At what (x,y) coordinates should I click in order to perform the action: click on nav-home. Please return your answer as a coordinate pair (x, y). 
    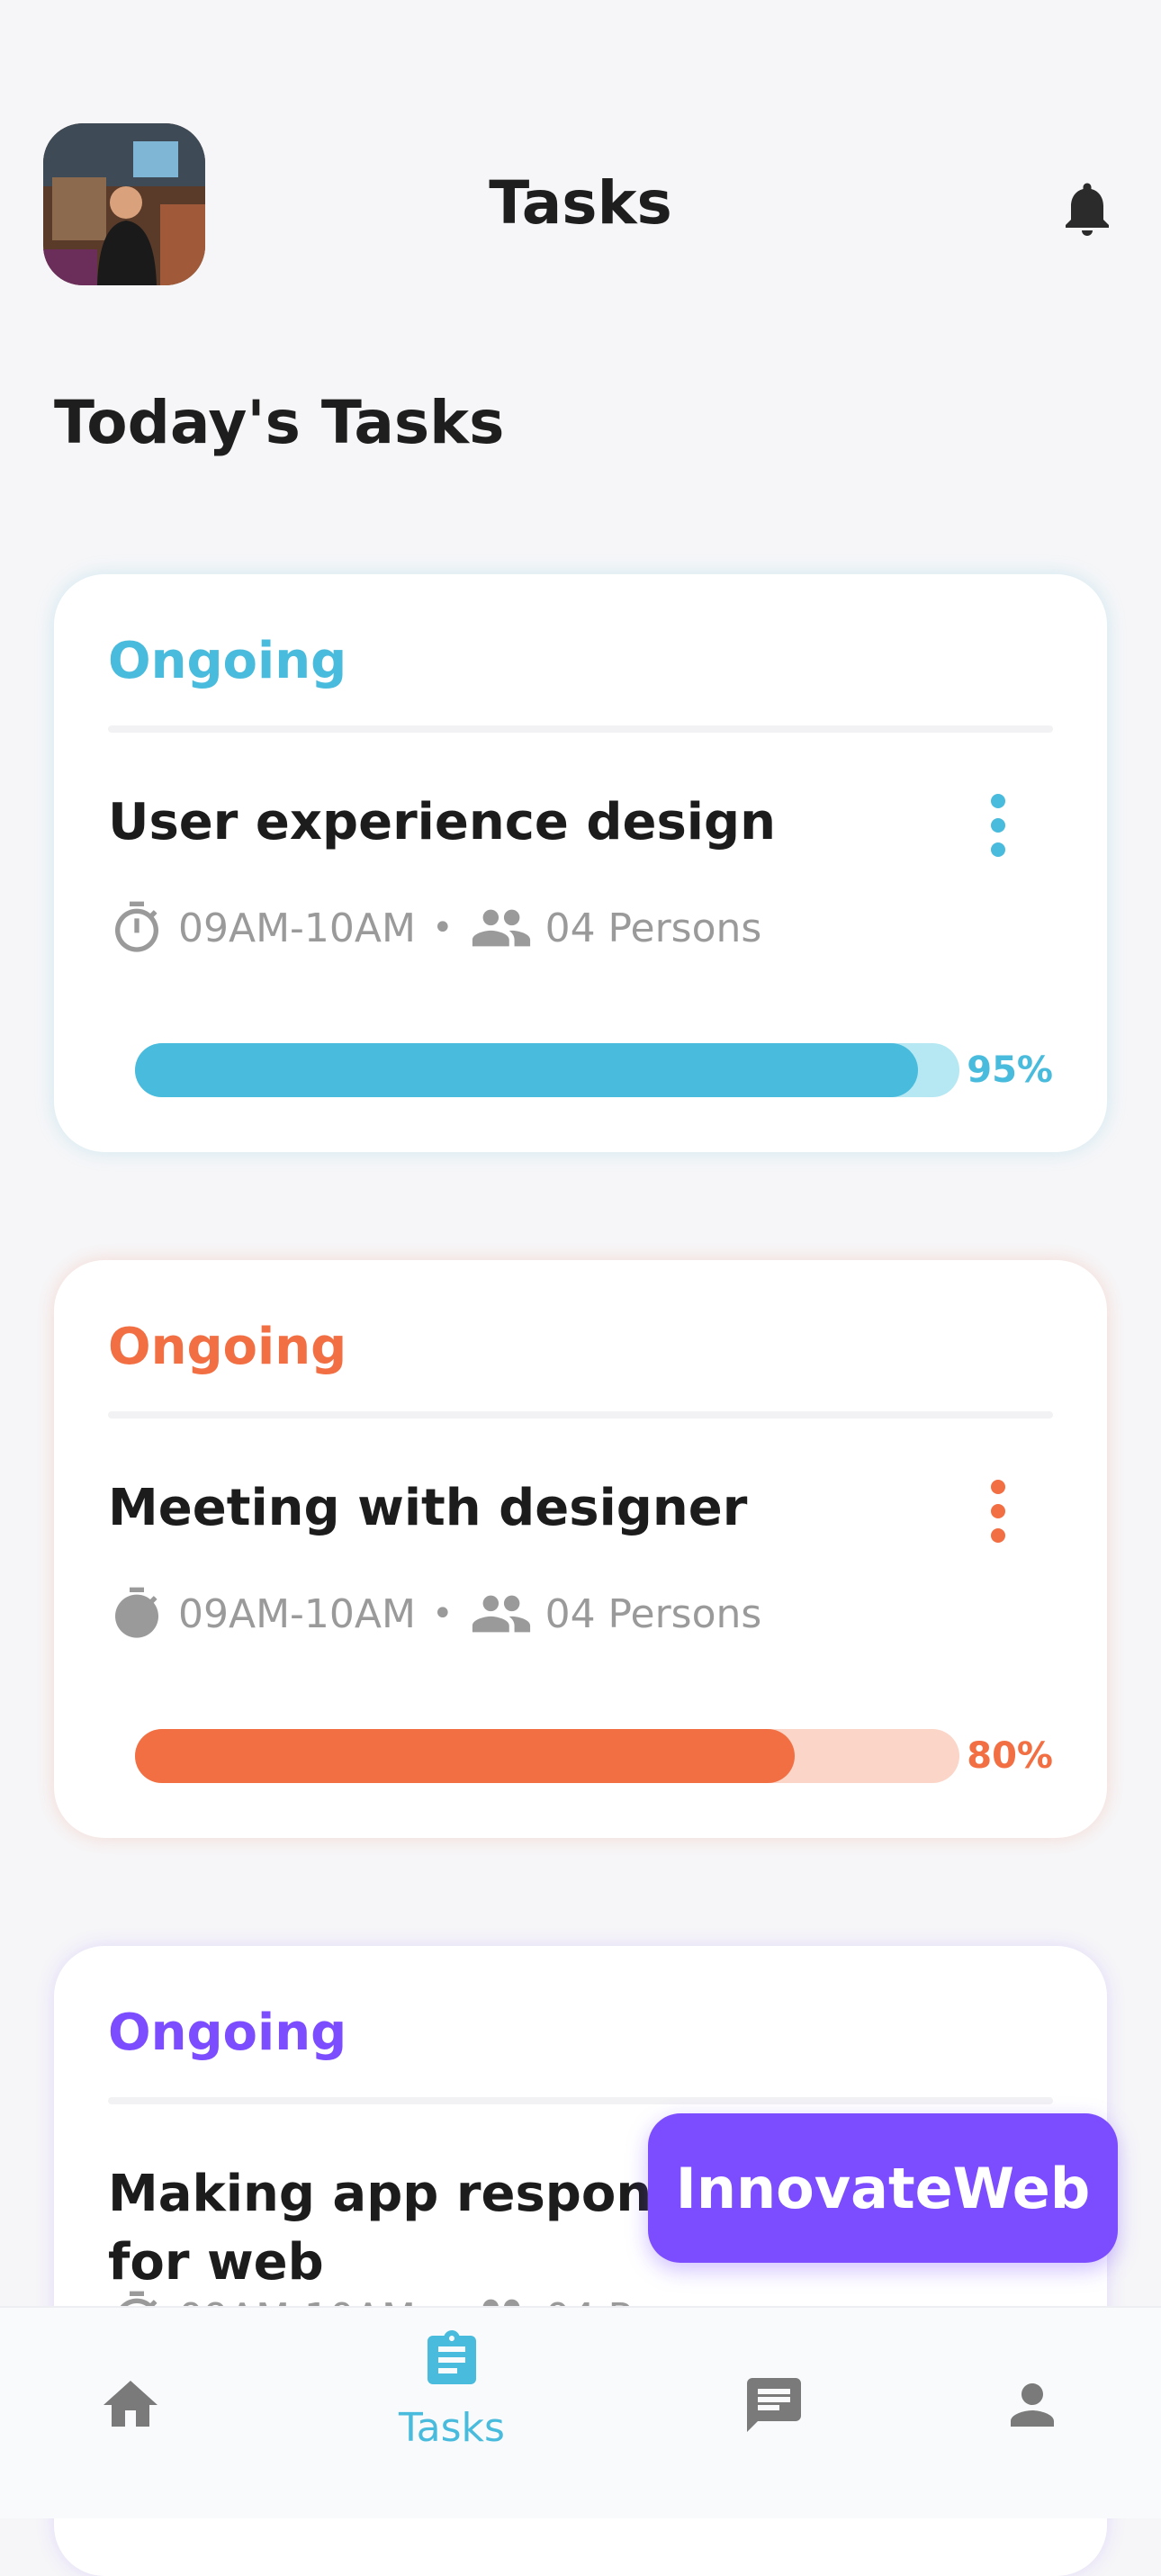
    Looking at the image, I should click on (130, 2413).